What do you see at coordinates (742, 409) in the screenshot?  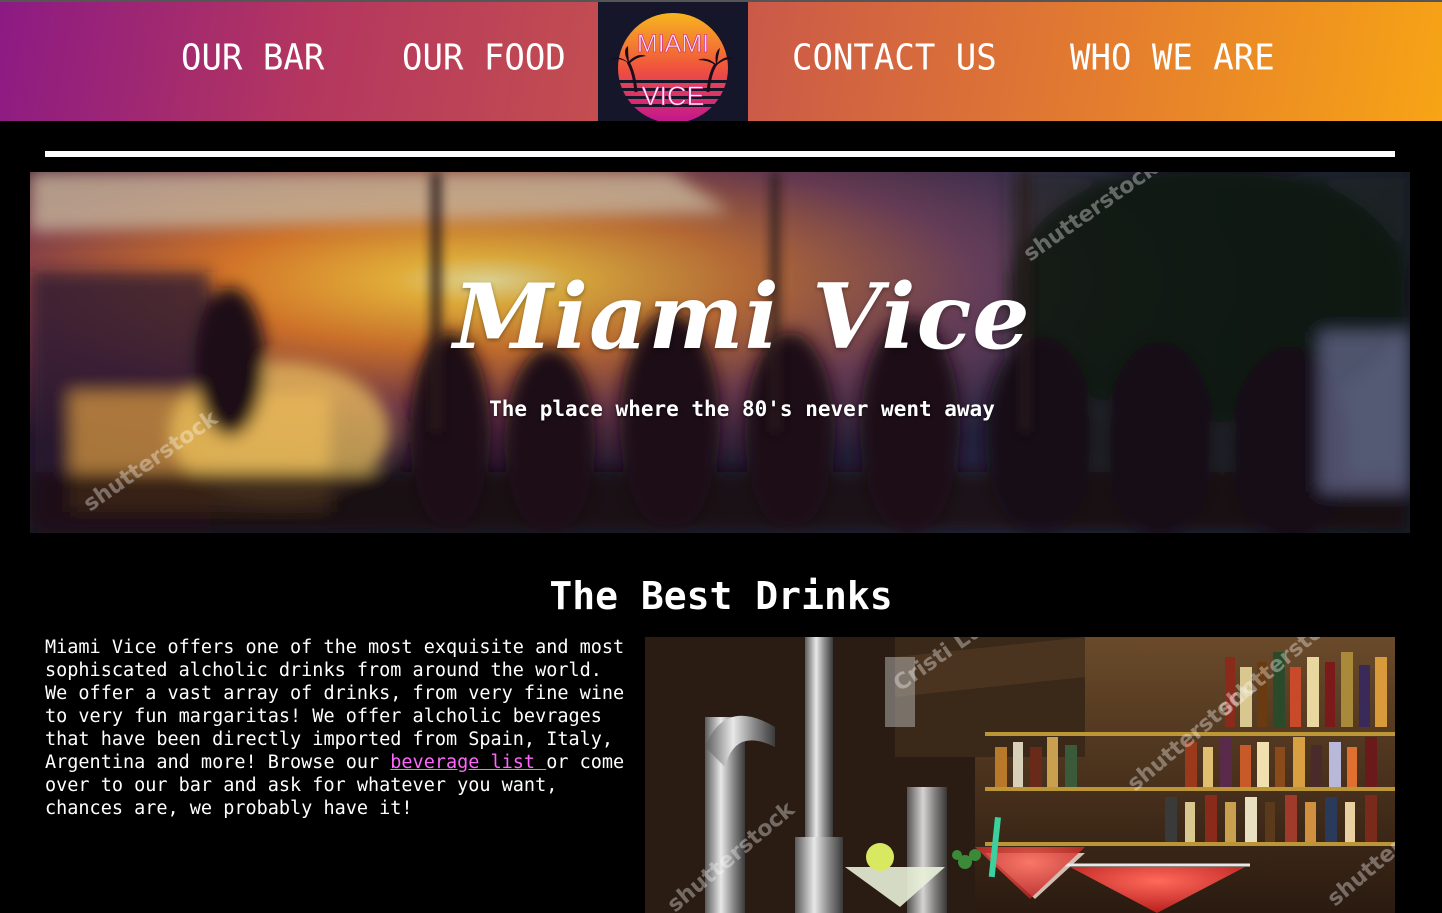 I see `hero-subtitle: The place where the 80's never went away` at bounding box center [742, 409].